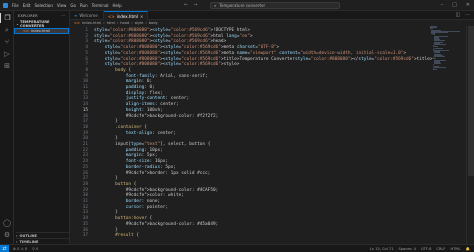 The image size is (474, 252). Describe the element at coordinates (15, 5) in the screenshot. I see `menu-file: File` at that location.